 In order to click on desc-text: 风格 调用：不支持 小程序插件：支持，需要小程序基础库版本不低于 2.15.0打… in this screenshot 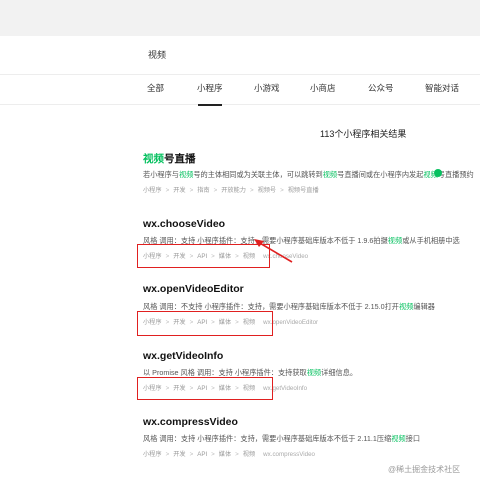, I will do `click(271, 306)`.